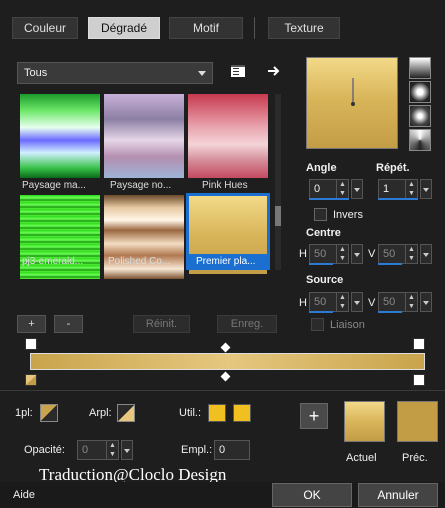 The height and width of the screenshot is (508, 445). What do you see at coordinates (317, 324) in the screenshot?
I see `link-checkbox` at bounding box center [317, 324].